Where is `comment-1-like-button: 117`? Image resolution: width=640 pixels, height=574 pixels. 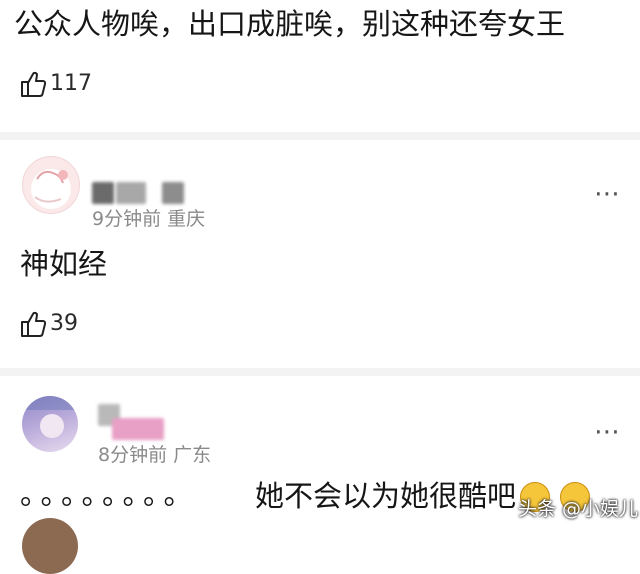
comment-1-like-button: 117 is located at coordinates (56, 84).